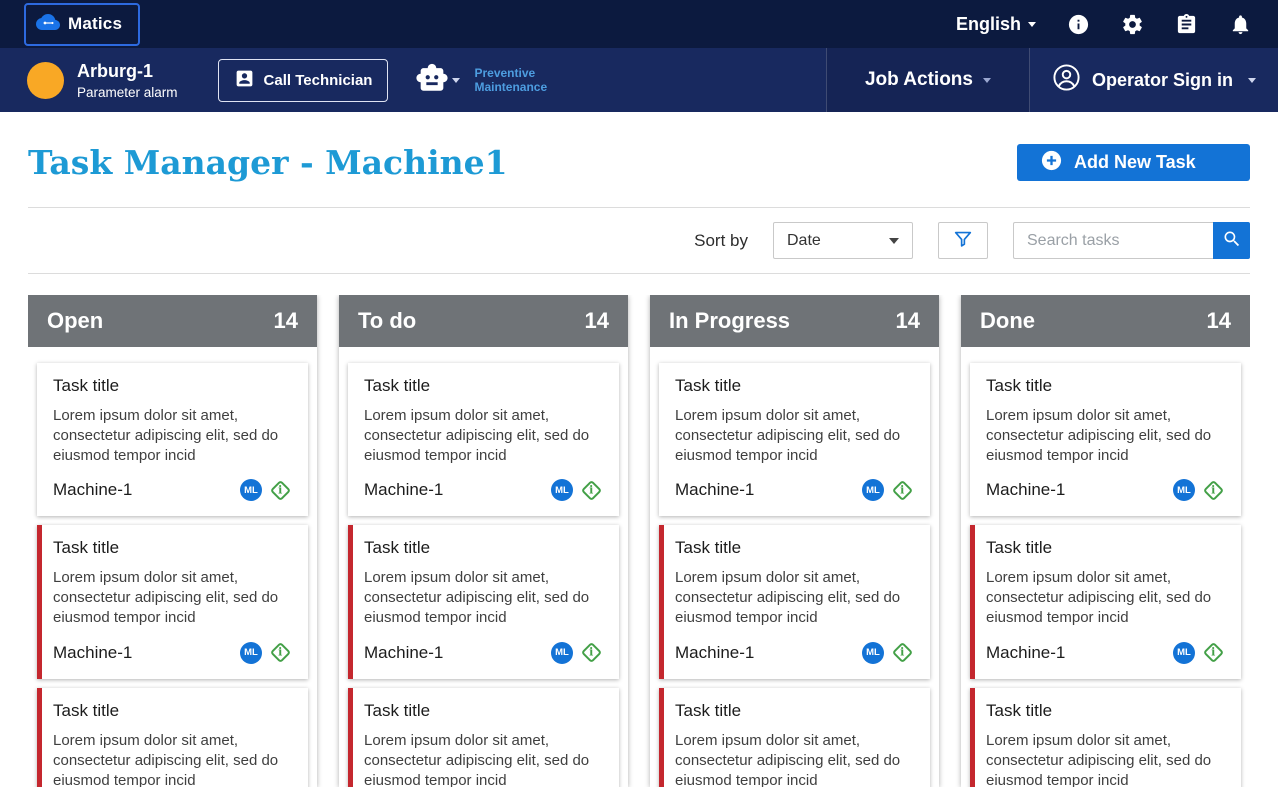 The image size is (1278, 798). I want to click on search-button, so click(1231, 240).